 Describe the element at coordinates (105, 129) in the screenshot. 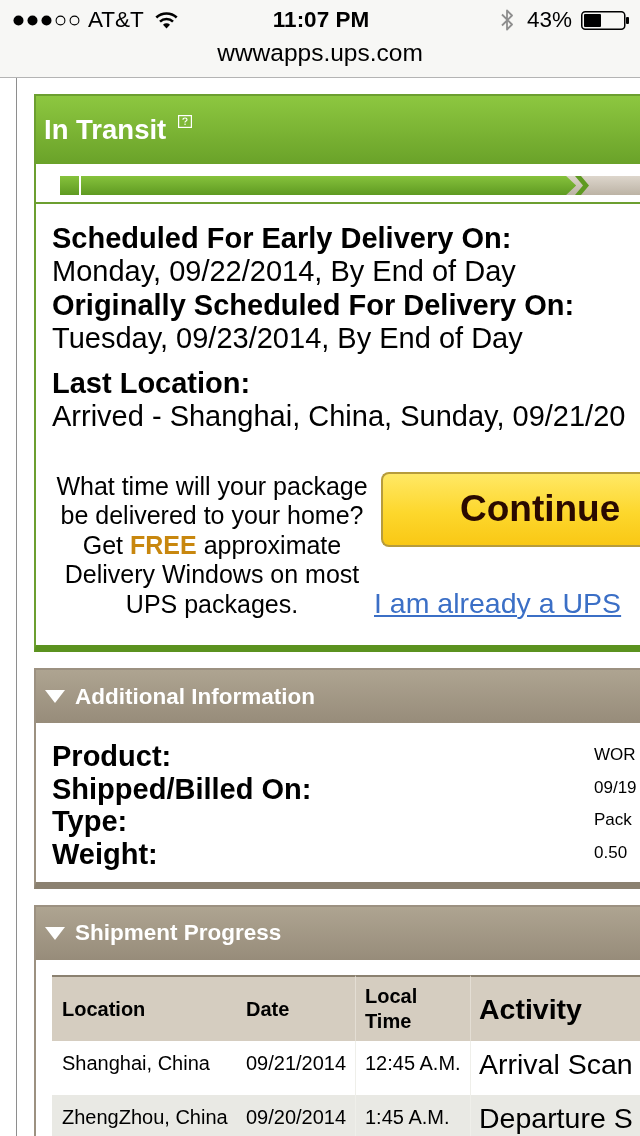

I see `status-title: In Transit` at that location.